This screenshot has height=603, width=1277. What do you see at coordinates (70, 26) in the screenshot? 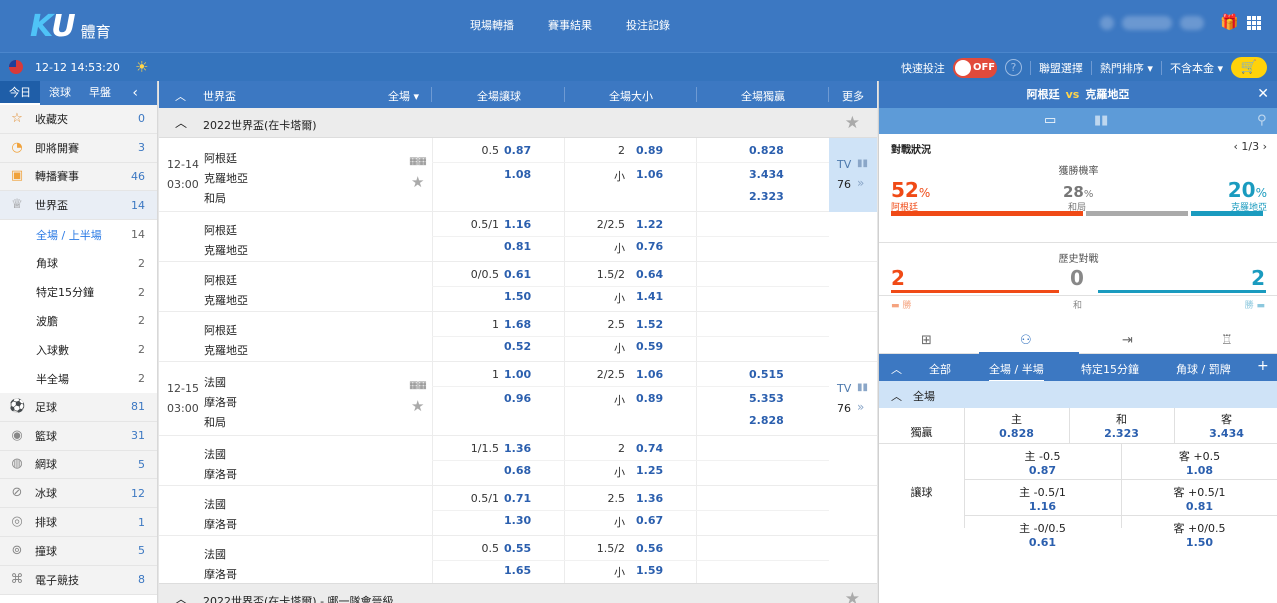
I see `logo: KU 體育` at bounding box center [70, 26].